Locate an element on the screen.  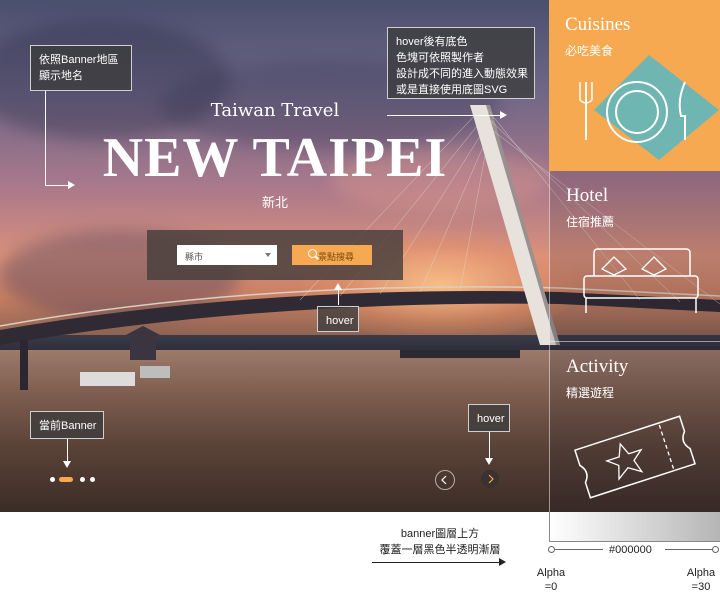
prev-button is located at coordinates (445, 480).